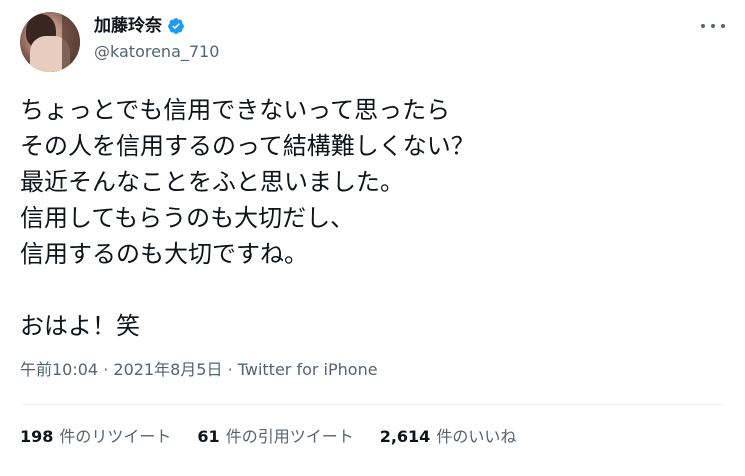 The width and height of the screenshot is (745, 476). I want to click on retweets-label: 件のリツイート, so click(115, 436).